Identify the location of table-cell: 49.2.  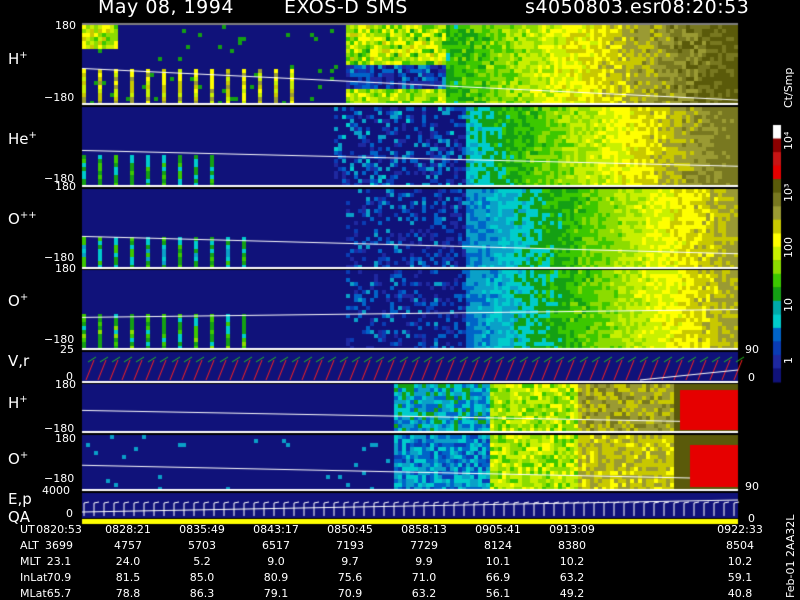
(572, 593).